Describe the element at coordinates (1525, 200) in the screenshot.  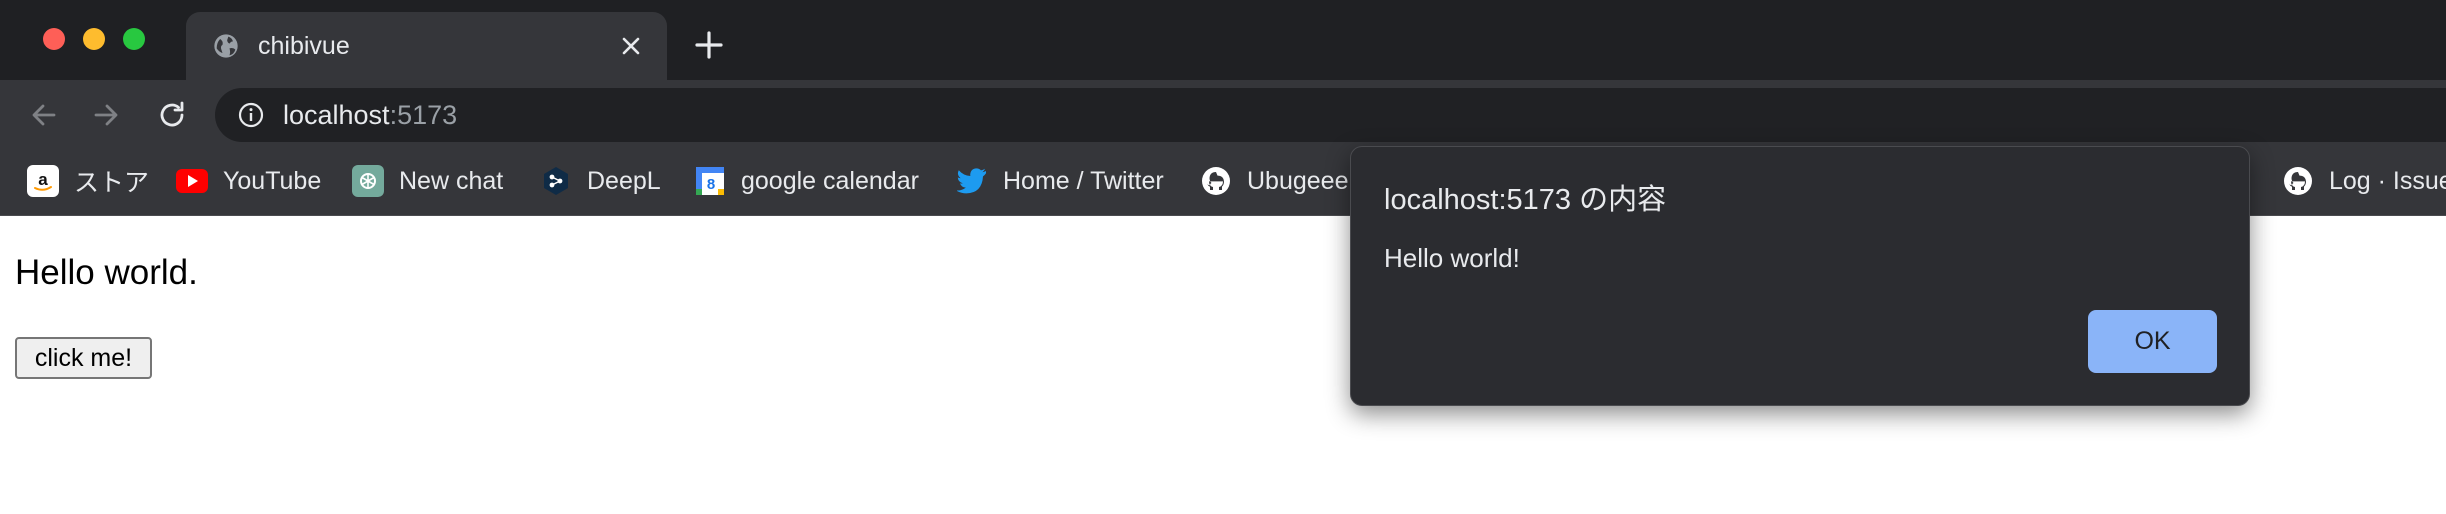
I see `dialog-title: localhost:5173 の内容` at that location.